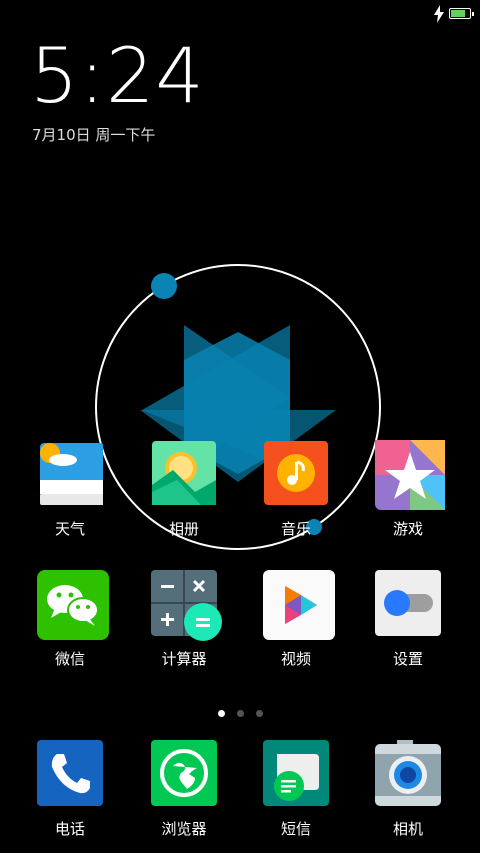 Image resolution: width=480 pixels, height=853 pixels. Describe the element at coordinates (184, 659) in the screenshot. I see `app-label: 计算器` at that location.